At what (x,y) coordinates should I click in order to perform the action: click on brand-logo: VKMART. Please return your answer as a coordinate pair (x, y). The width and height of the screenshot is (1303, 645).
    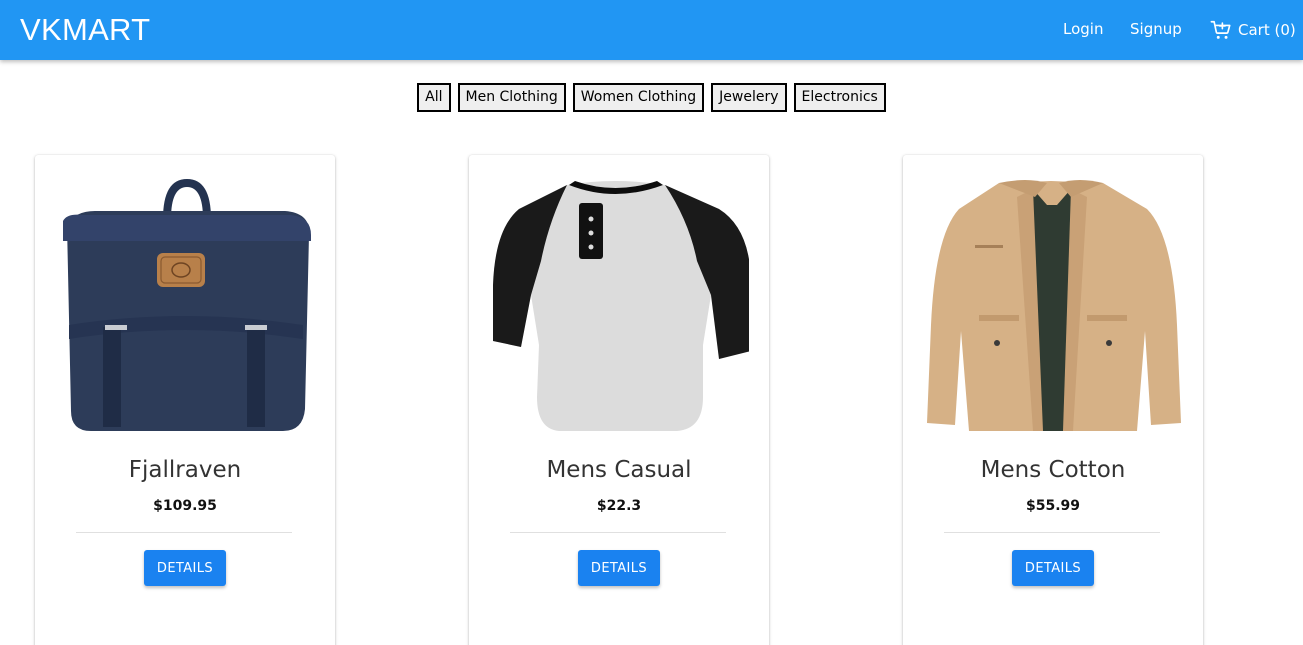
    Looking at the image, I should click on (85, 30).